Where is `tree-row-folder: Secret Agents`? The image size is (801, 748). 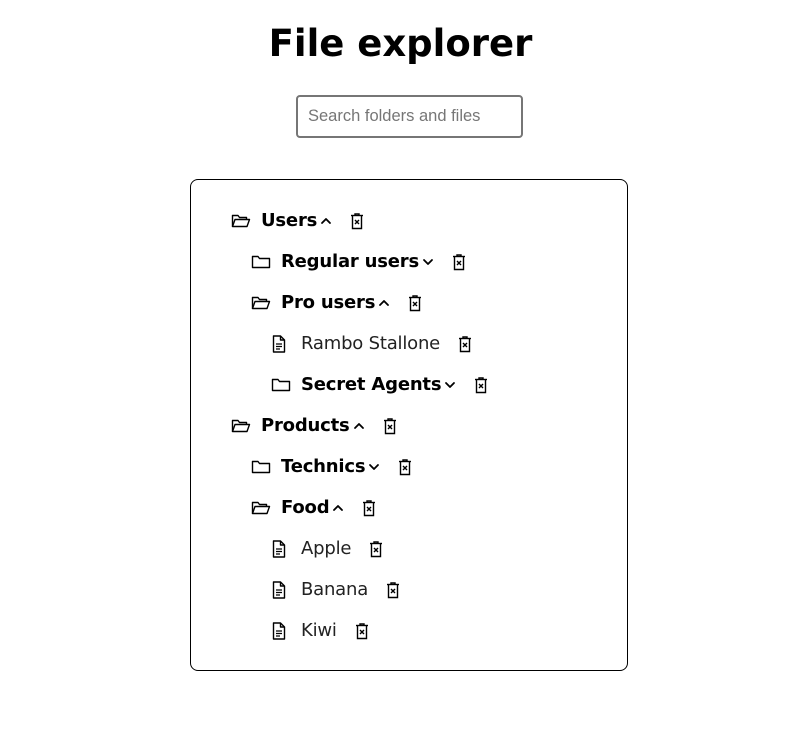
tree-row-folder: Secret Agents is located at coordinates (380, 385).